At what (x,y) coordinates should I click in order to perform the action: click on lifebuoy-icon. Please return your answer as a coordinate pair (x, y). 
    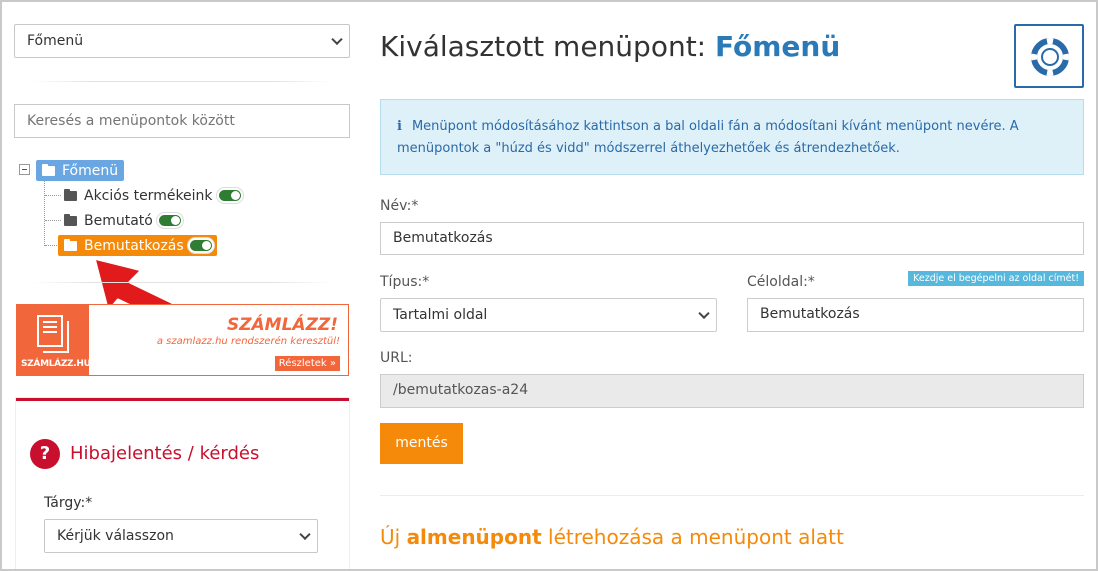
    Looking at the image, I should click on (1050, 57).